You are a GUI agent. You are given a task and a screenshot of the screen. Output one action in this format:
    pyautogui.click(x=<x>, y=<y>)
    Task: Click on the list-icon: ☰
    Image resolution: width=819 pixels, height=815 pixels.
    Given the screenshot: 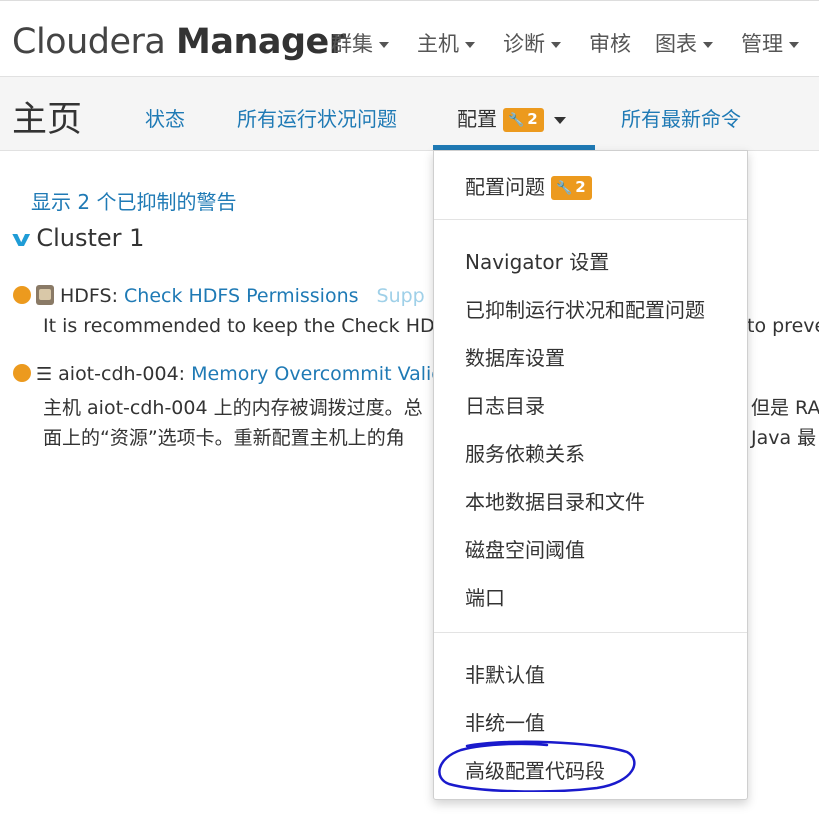 What is the action you would take?
    pyautogui.click(x=44, y=374)
    